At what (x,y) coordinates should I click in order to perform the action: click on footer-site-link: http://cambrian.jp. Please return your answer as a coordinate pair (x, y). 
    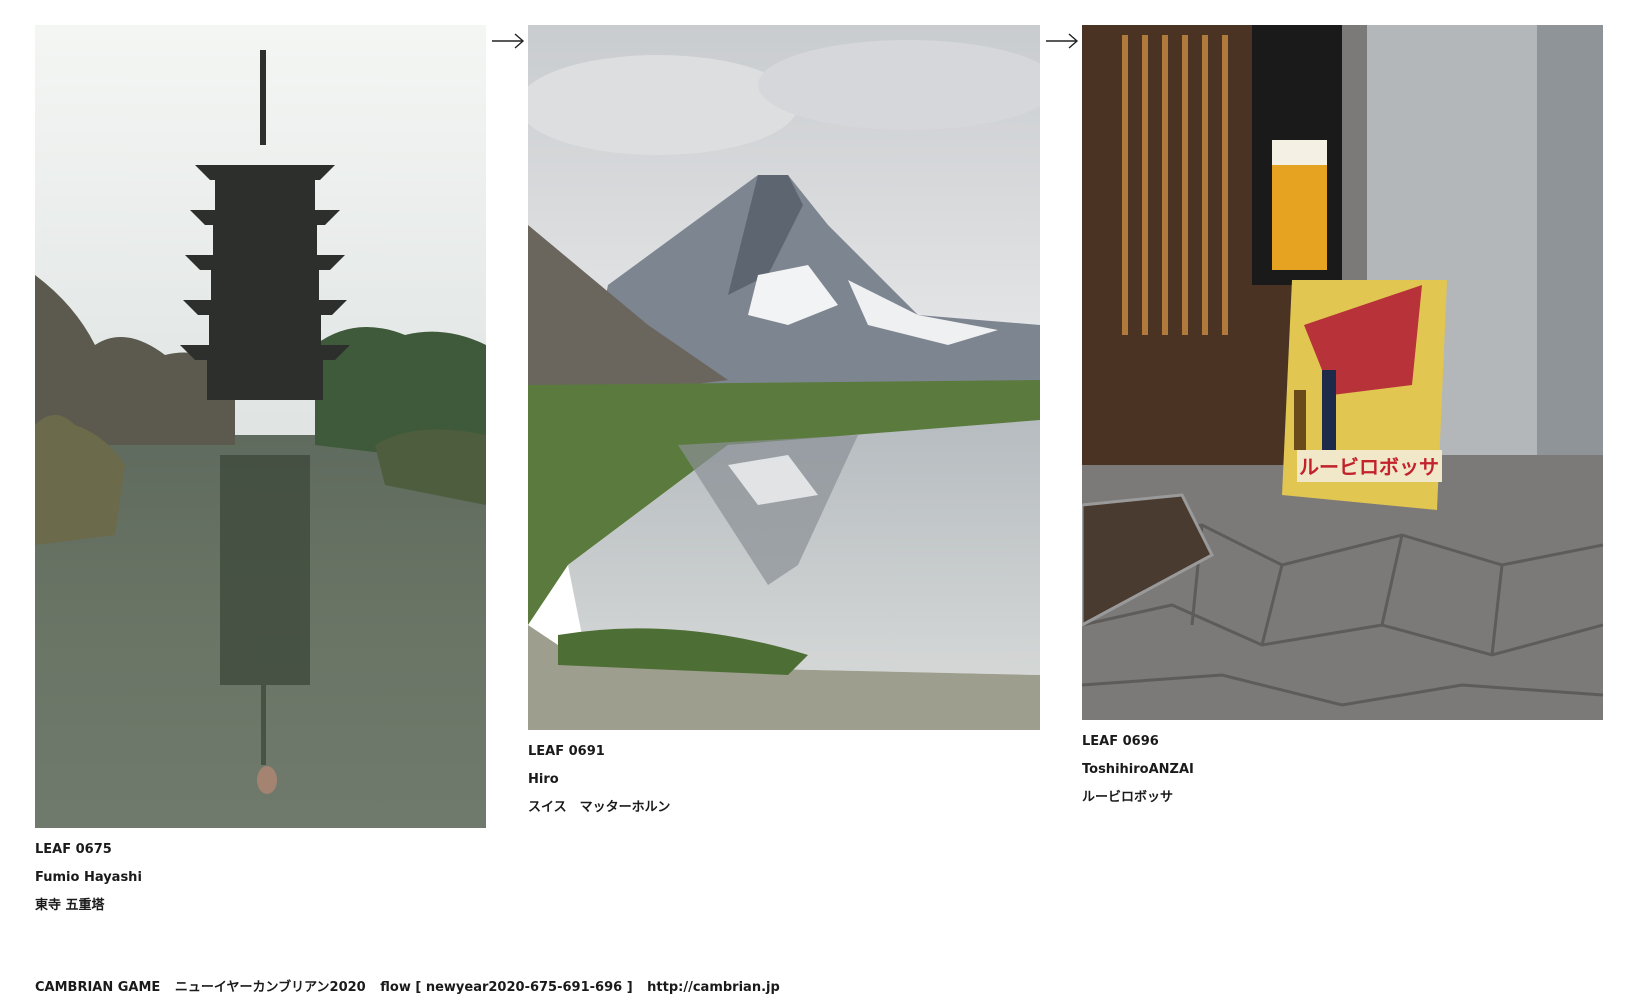
    Looking at the image, I should click on (713, 987).